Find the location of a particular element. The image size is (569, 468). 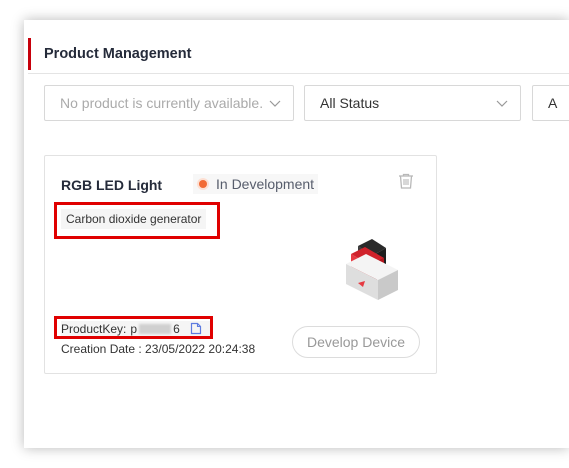

creation-date: Creation Date : 23/05/2022 20:24:38 is located at coordinates (158, 349).